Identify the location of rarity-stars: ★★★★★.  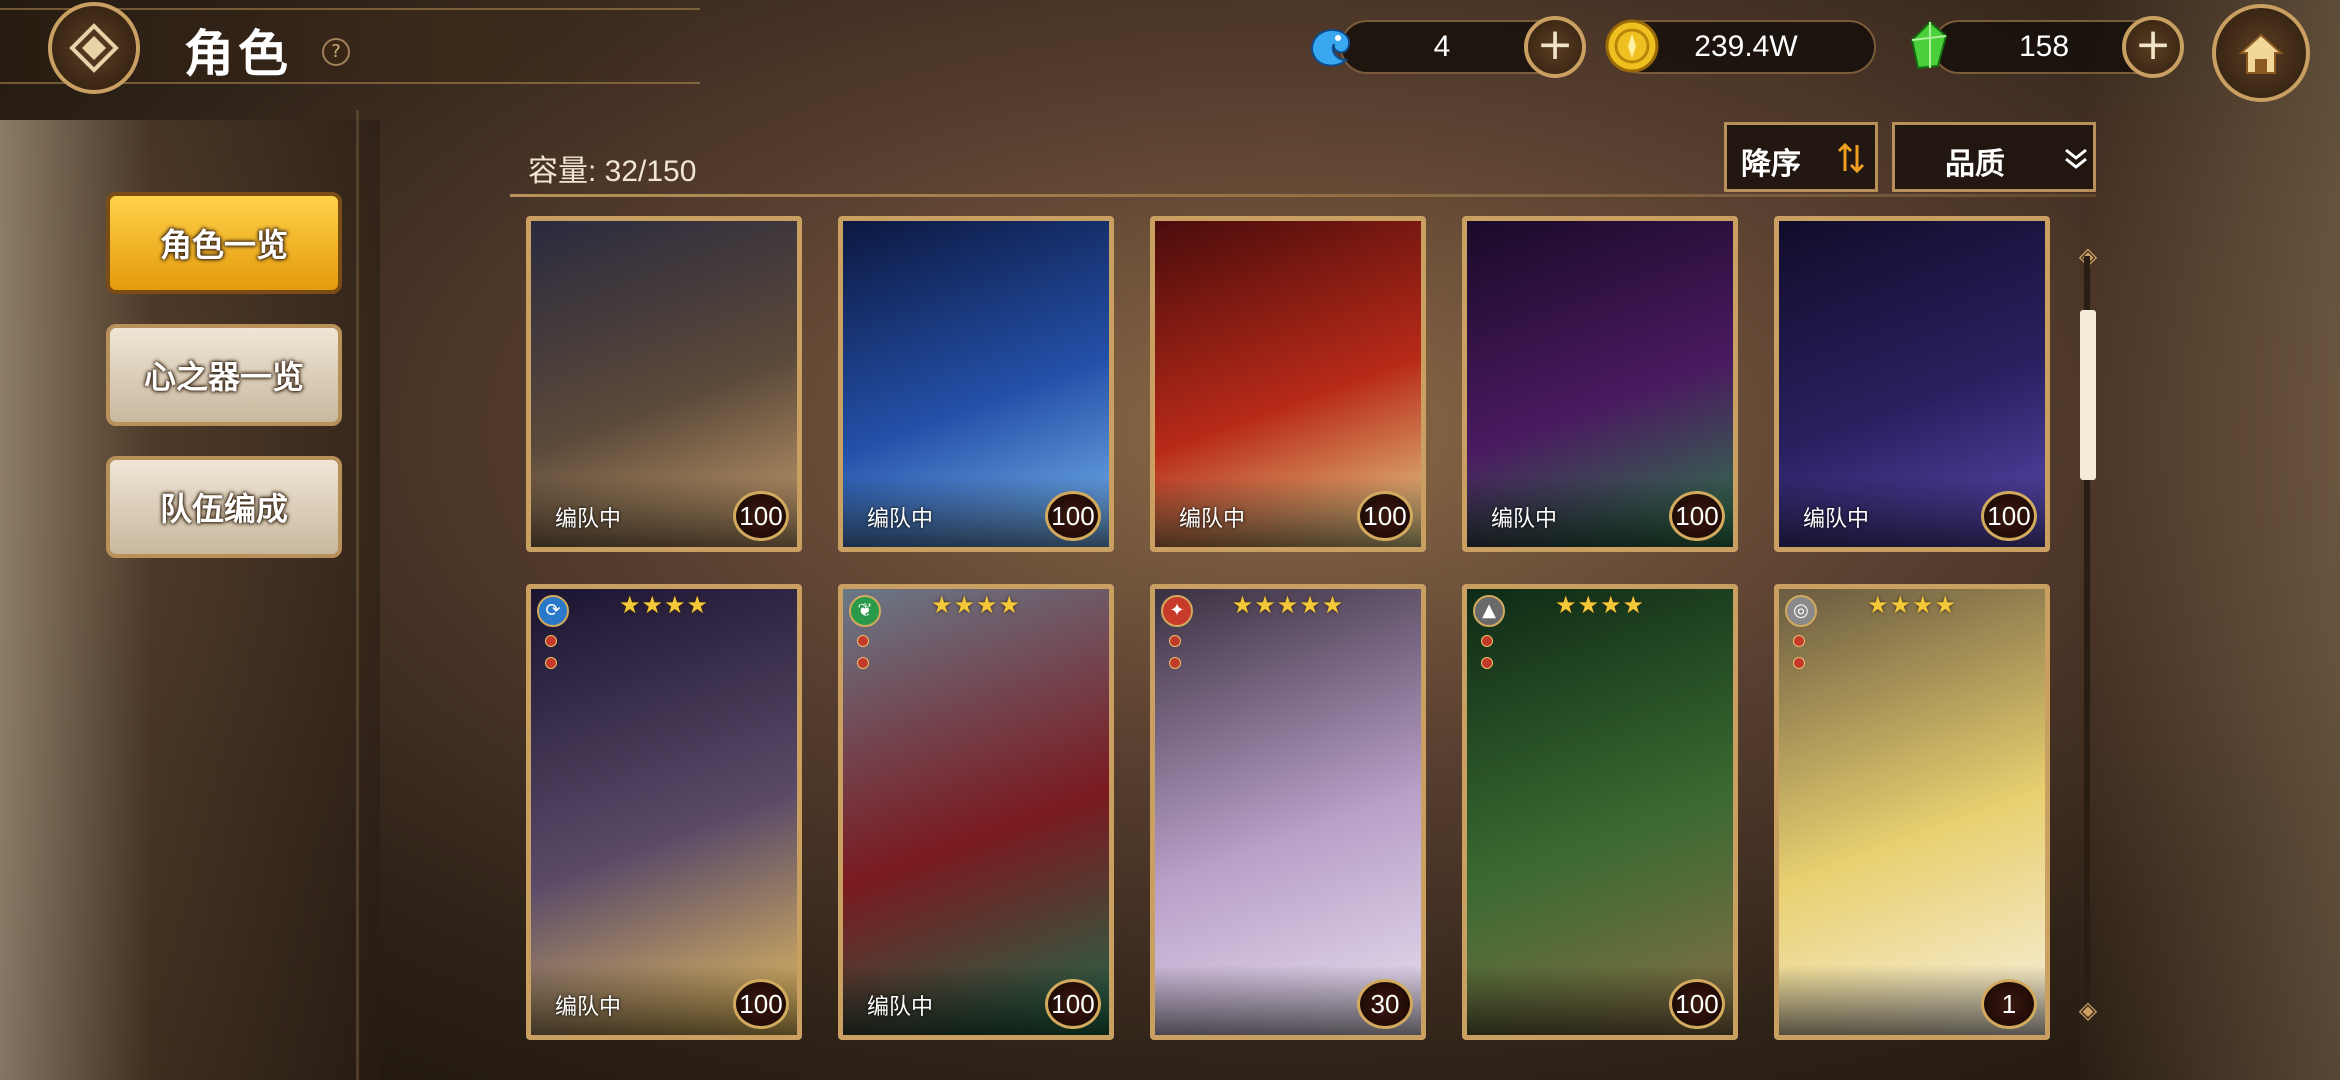
(1288, 605).